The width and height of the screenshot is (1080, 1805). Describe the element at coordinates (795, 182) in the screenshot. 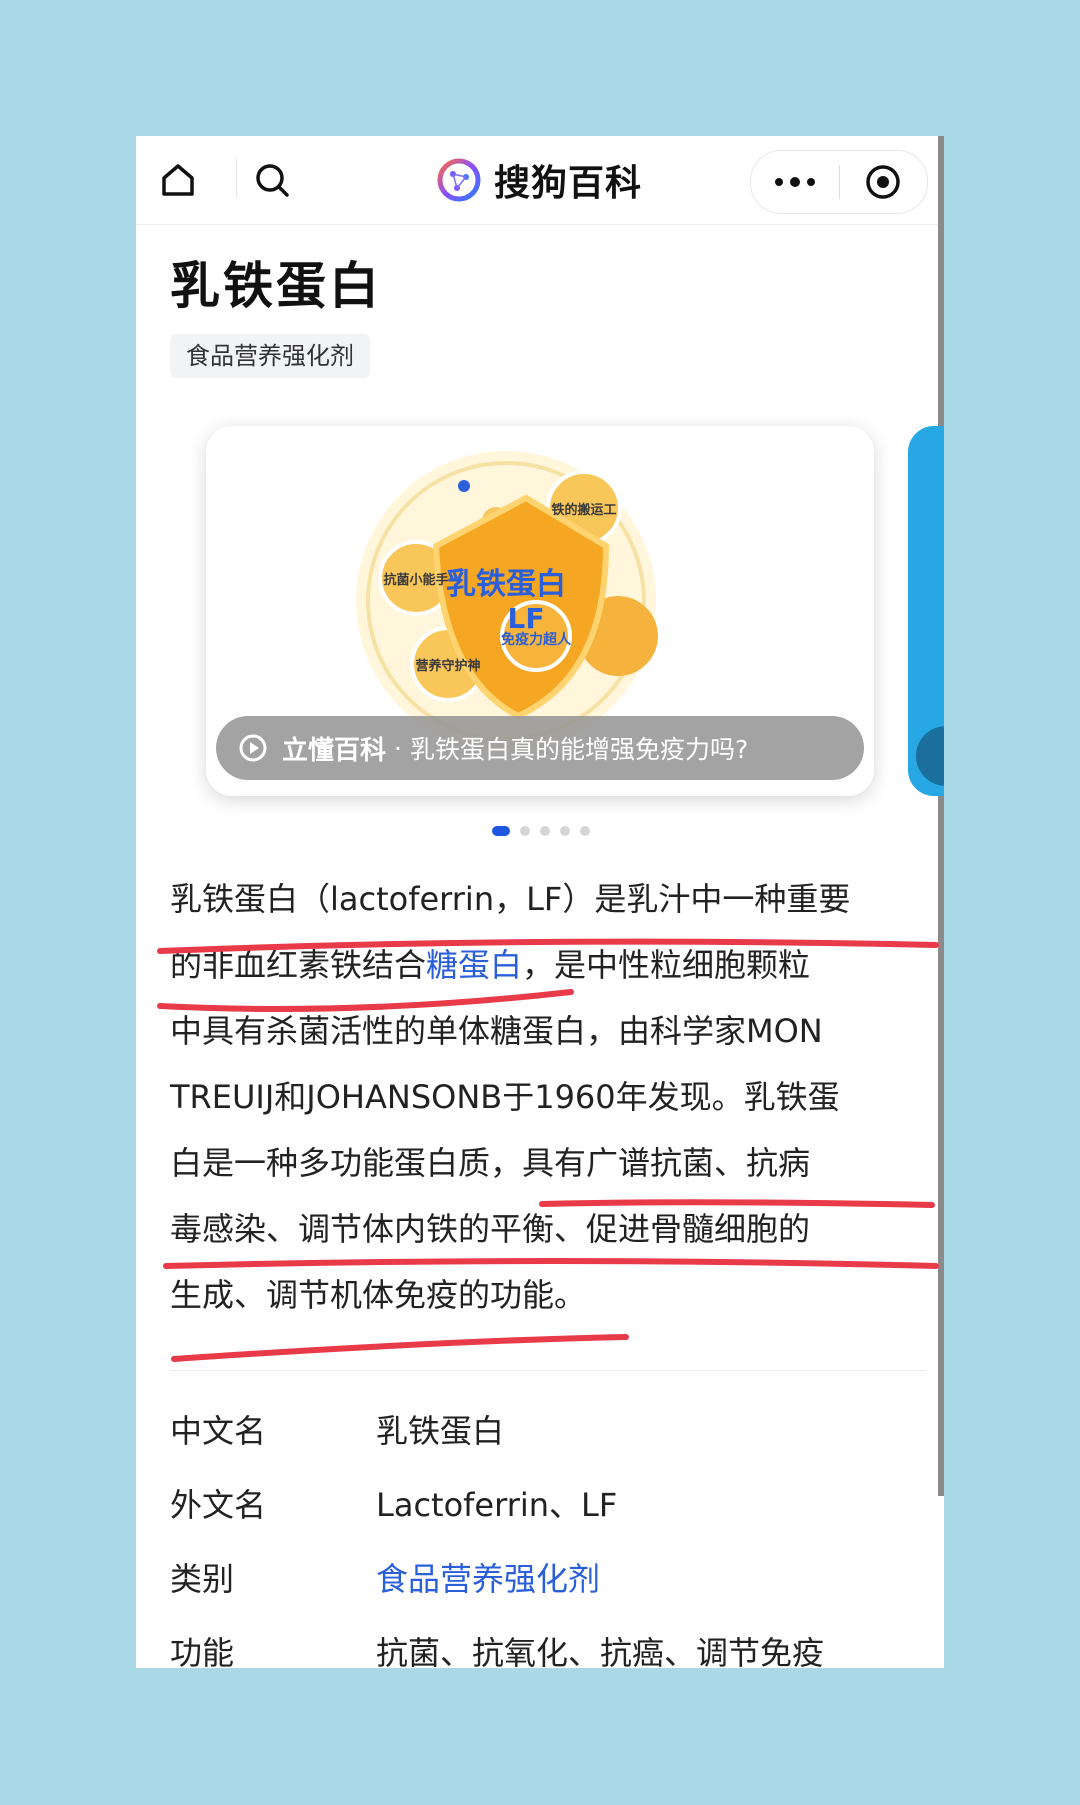

I see `more-menu-icon` at that location.